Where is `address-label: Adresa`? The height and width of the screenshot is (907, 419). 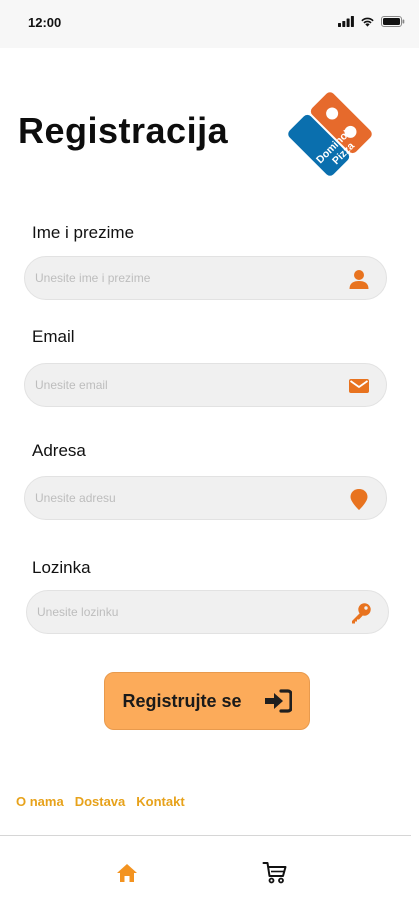
address-label: Adresa is located at coordinates (59, 450).